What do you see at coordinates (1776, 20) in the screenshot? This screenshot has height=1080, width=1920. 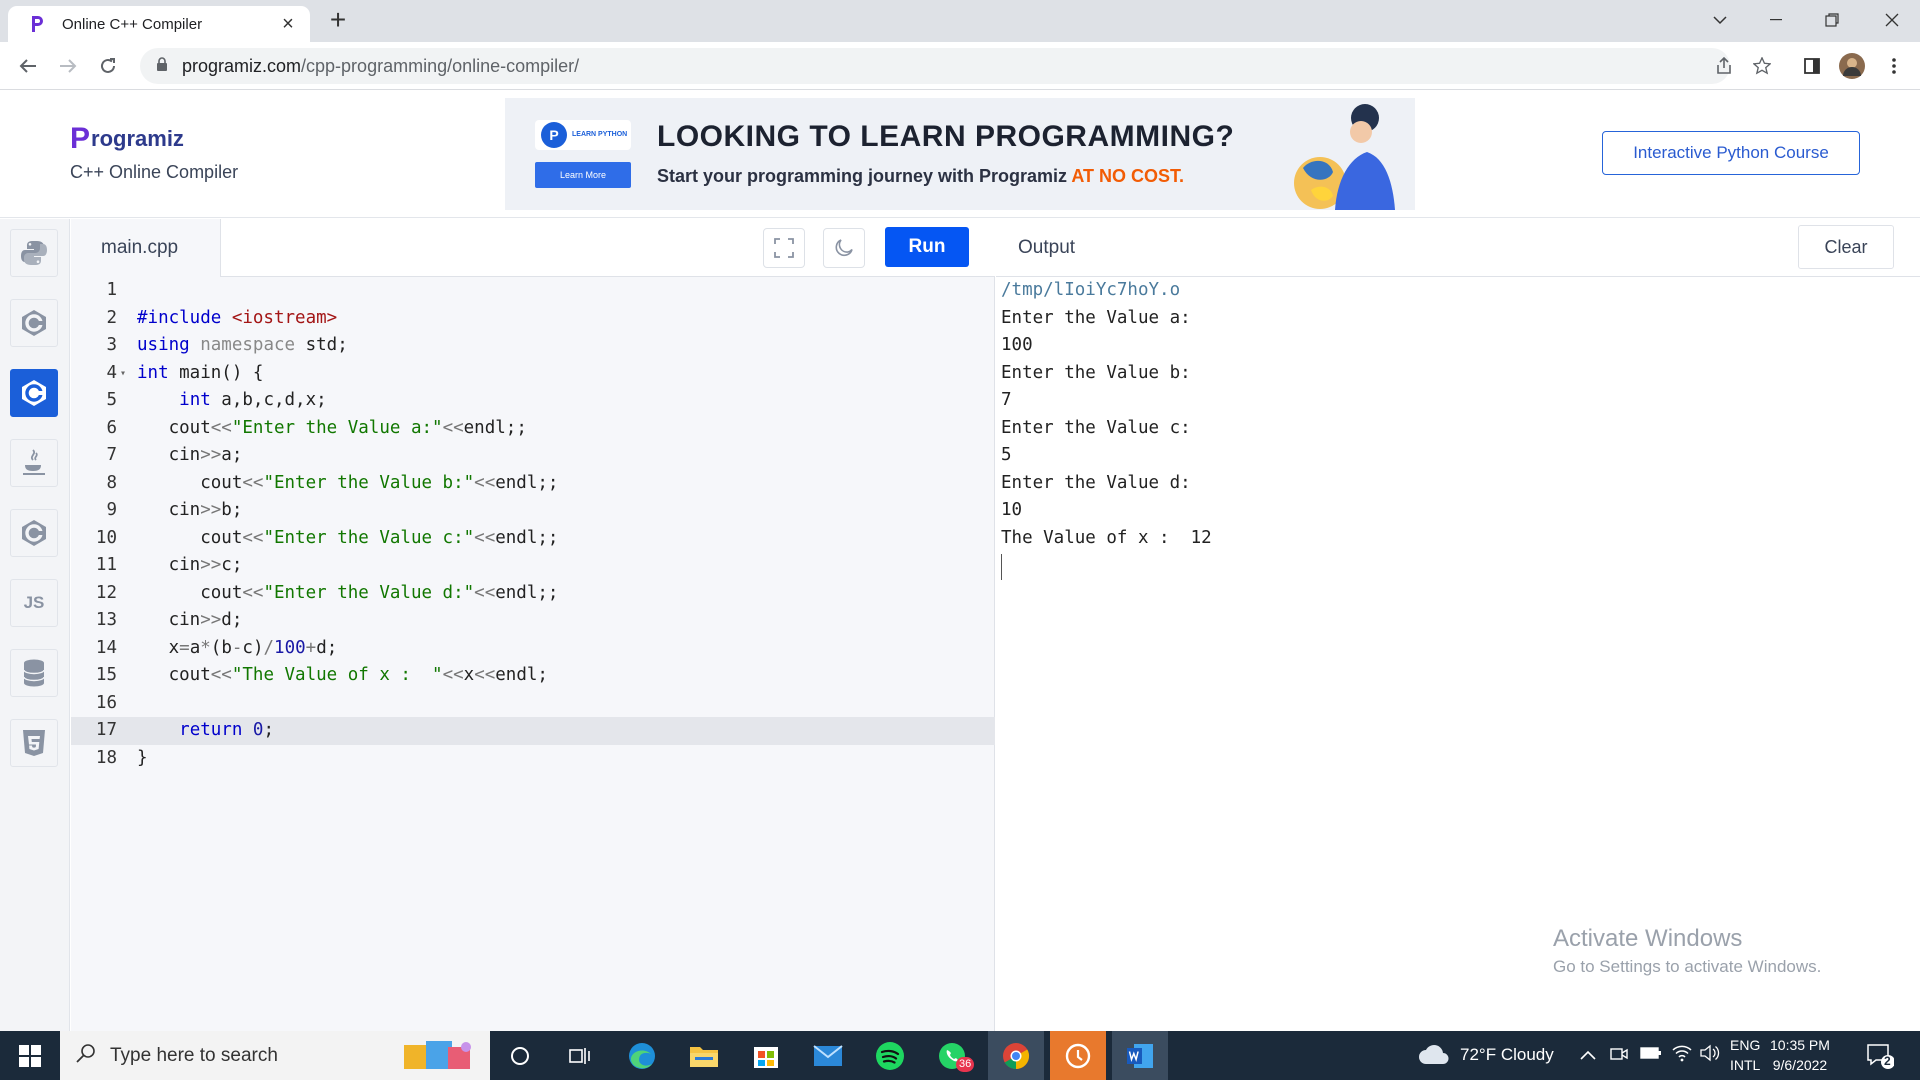 I see `minimize-icon` at bounding box center [1776, 20].